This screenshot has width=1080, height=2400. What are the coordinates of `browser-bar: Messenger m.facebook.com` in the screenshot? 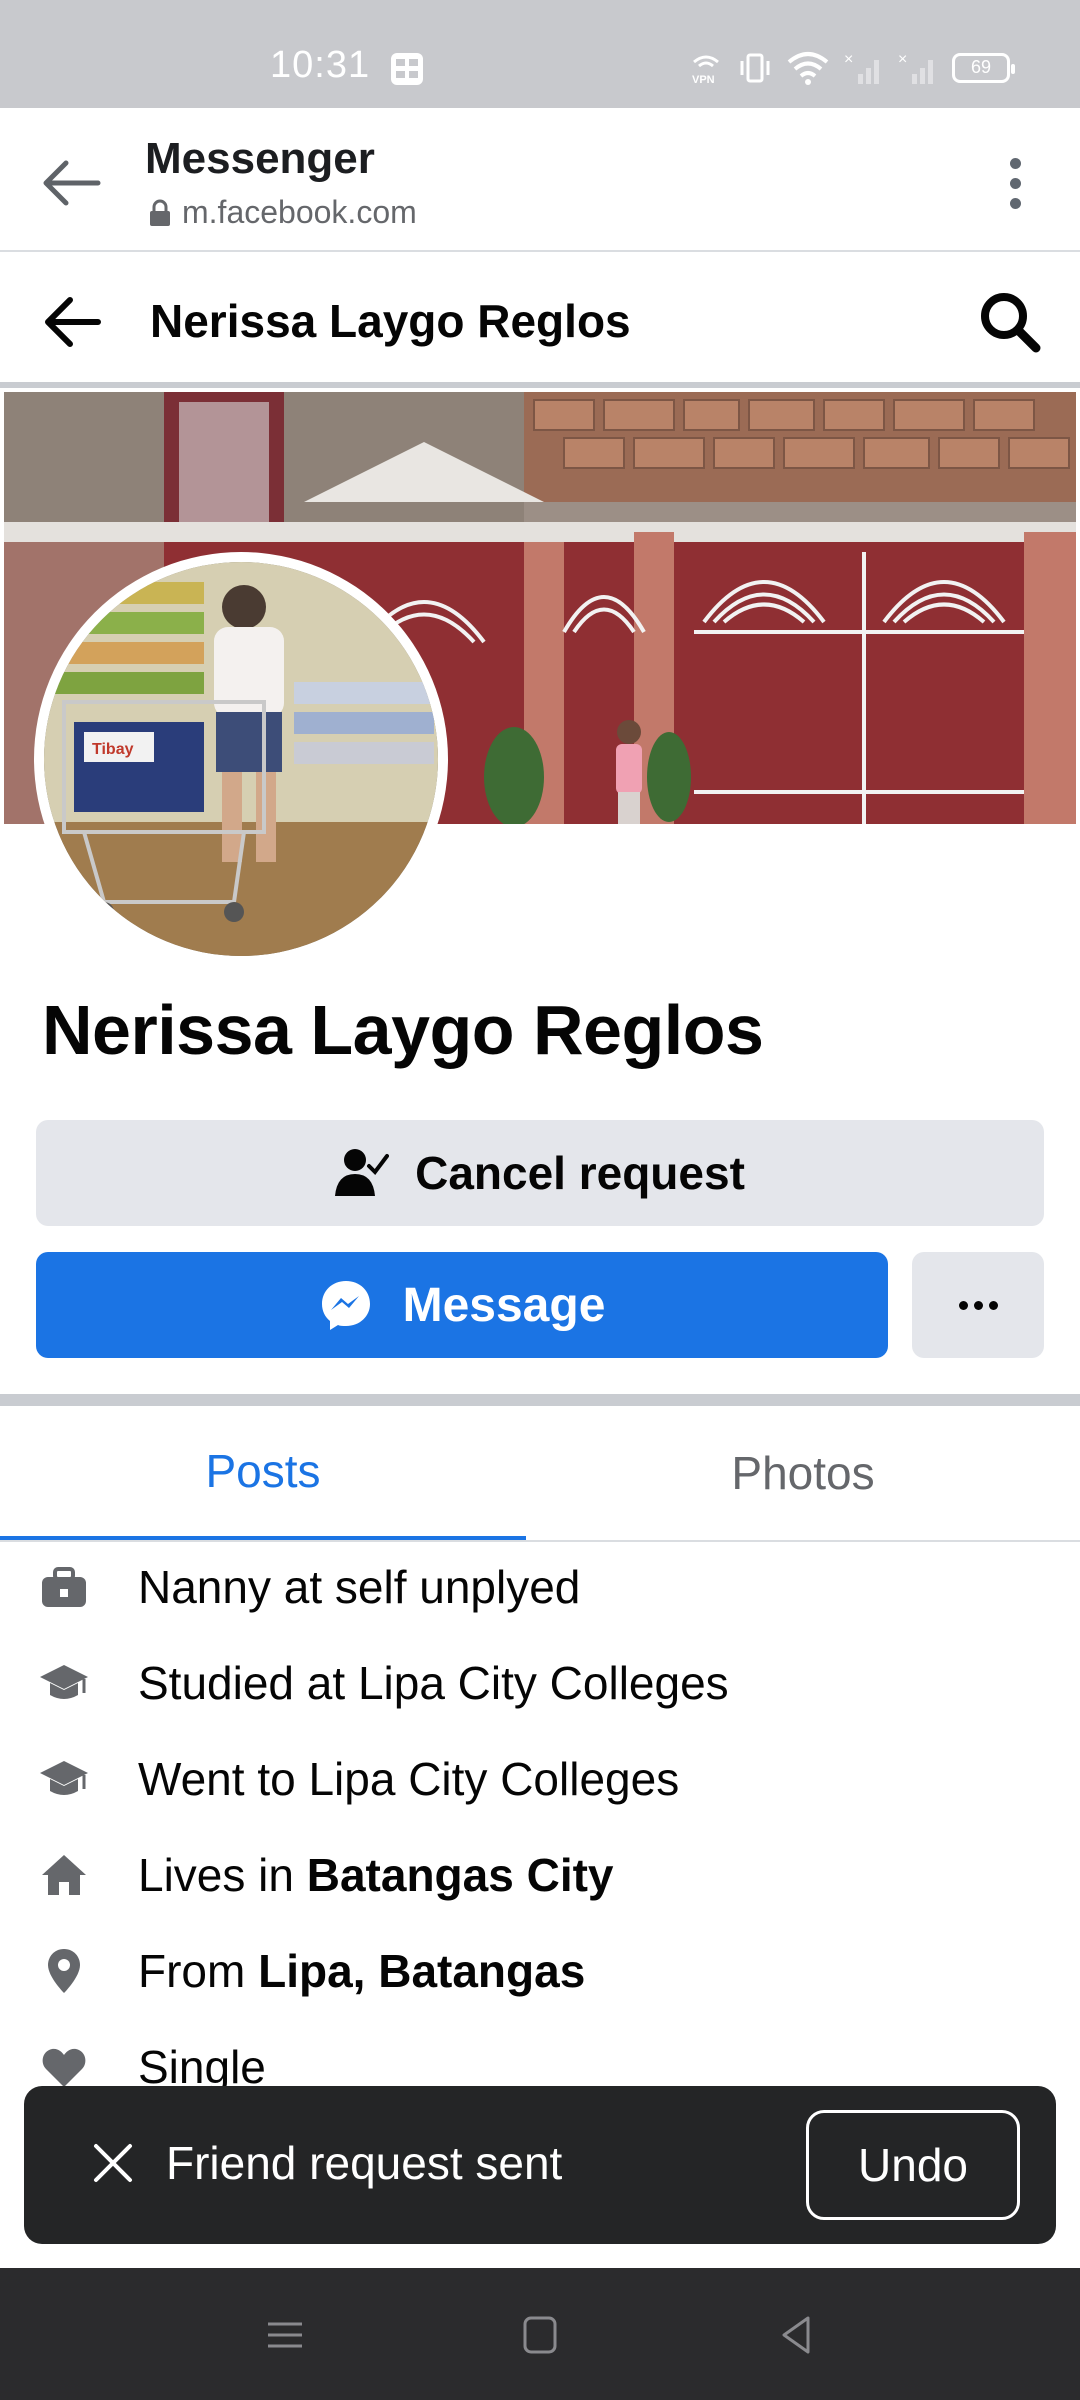 It's located at (540, 180).